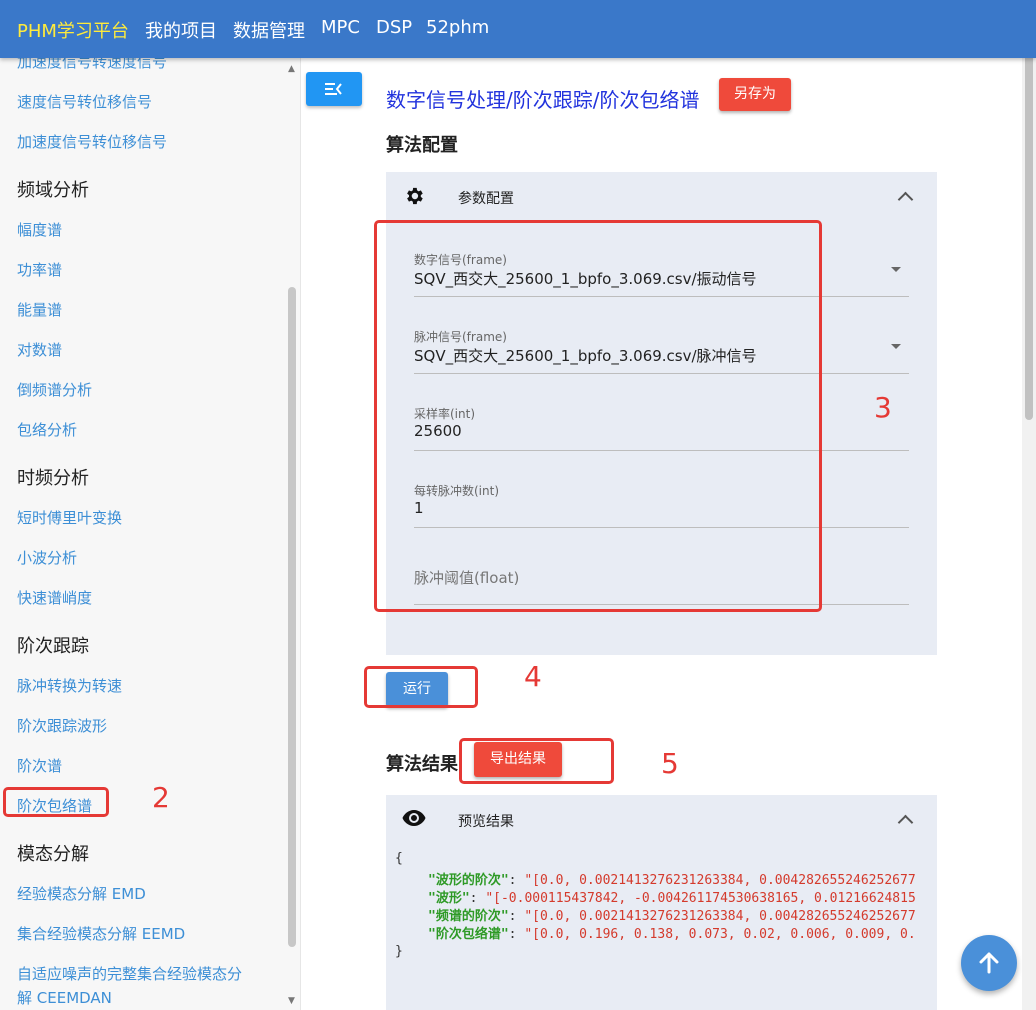 The width and height of the screenshot is (1036, 1010). Describe the element at coordinates (415, 196) in the screenshot. I see `gear-icon` at that location.